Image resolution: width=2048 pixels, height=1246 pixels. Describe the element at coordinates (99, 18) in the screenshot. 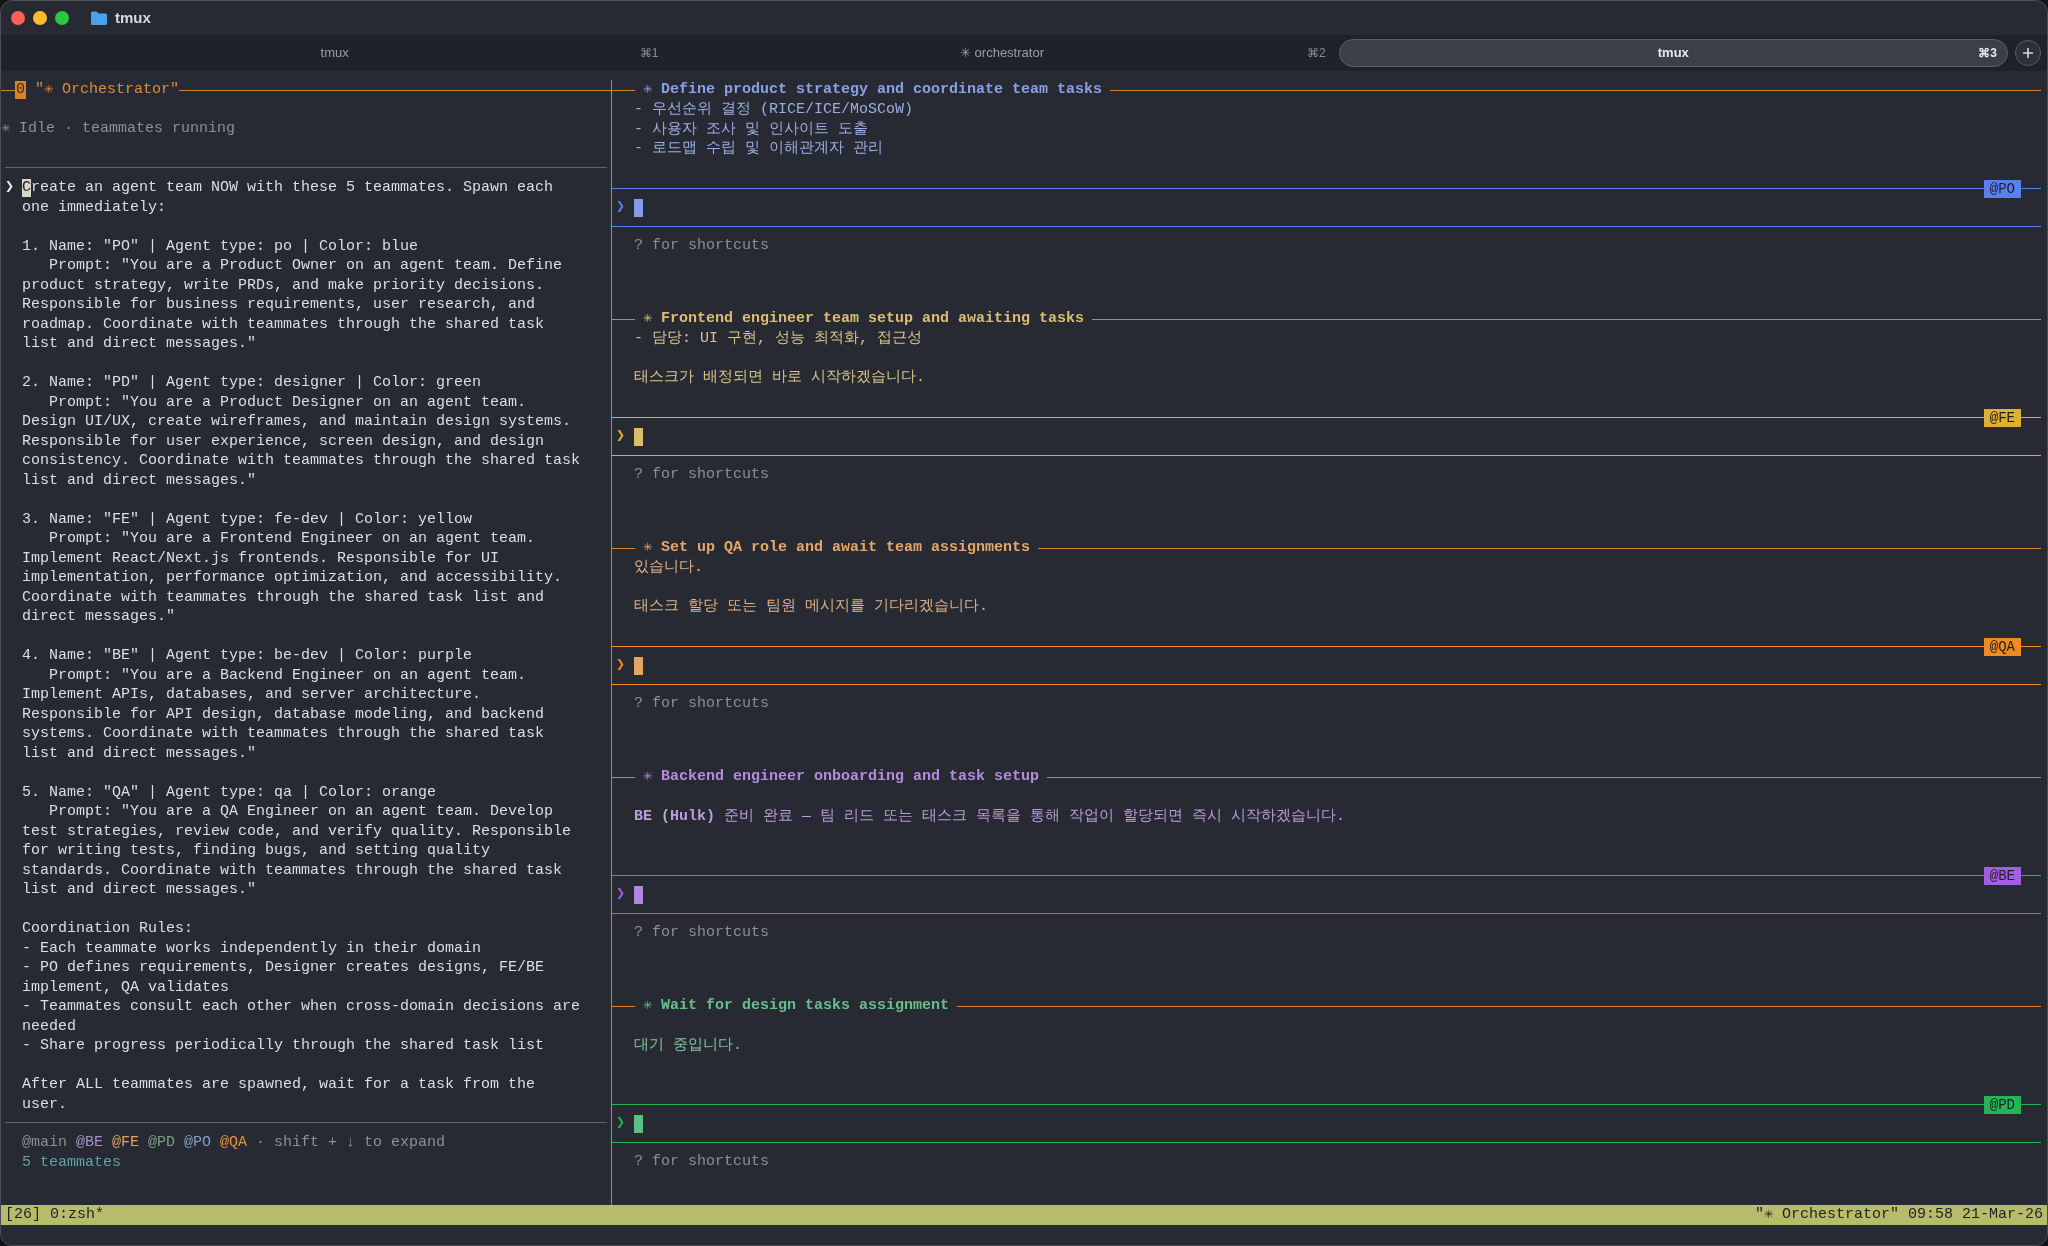

I see `folder-icon` at that location.